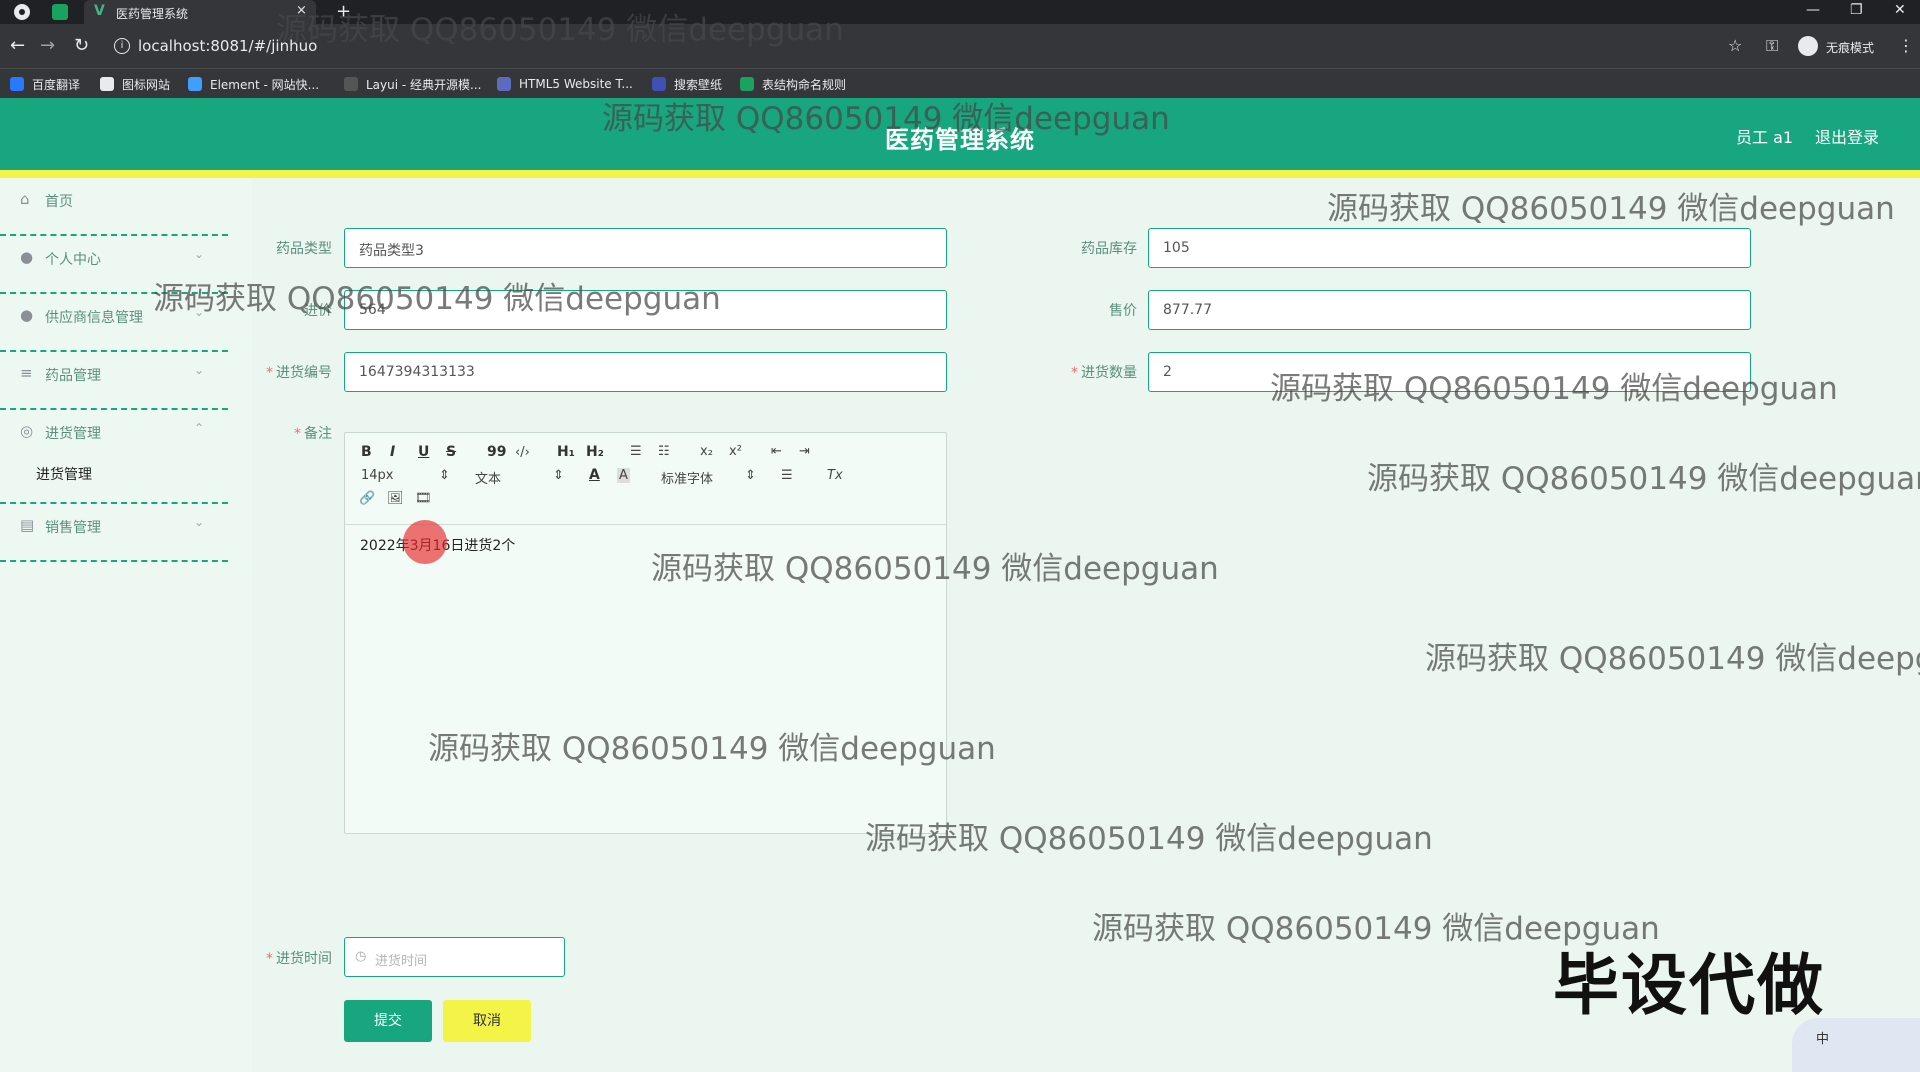  What do you see at coordinates (45, 84) in the screenshot?
I see `bookmark-item: 百度翻译` at bounding box center [45, 84].